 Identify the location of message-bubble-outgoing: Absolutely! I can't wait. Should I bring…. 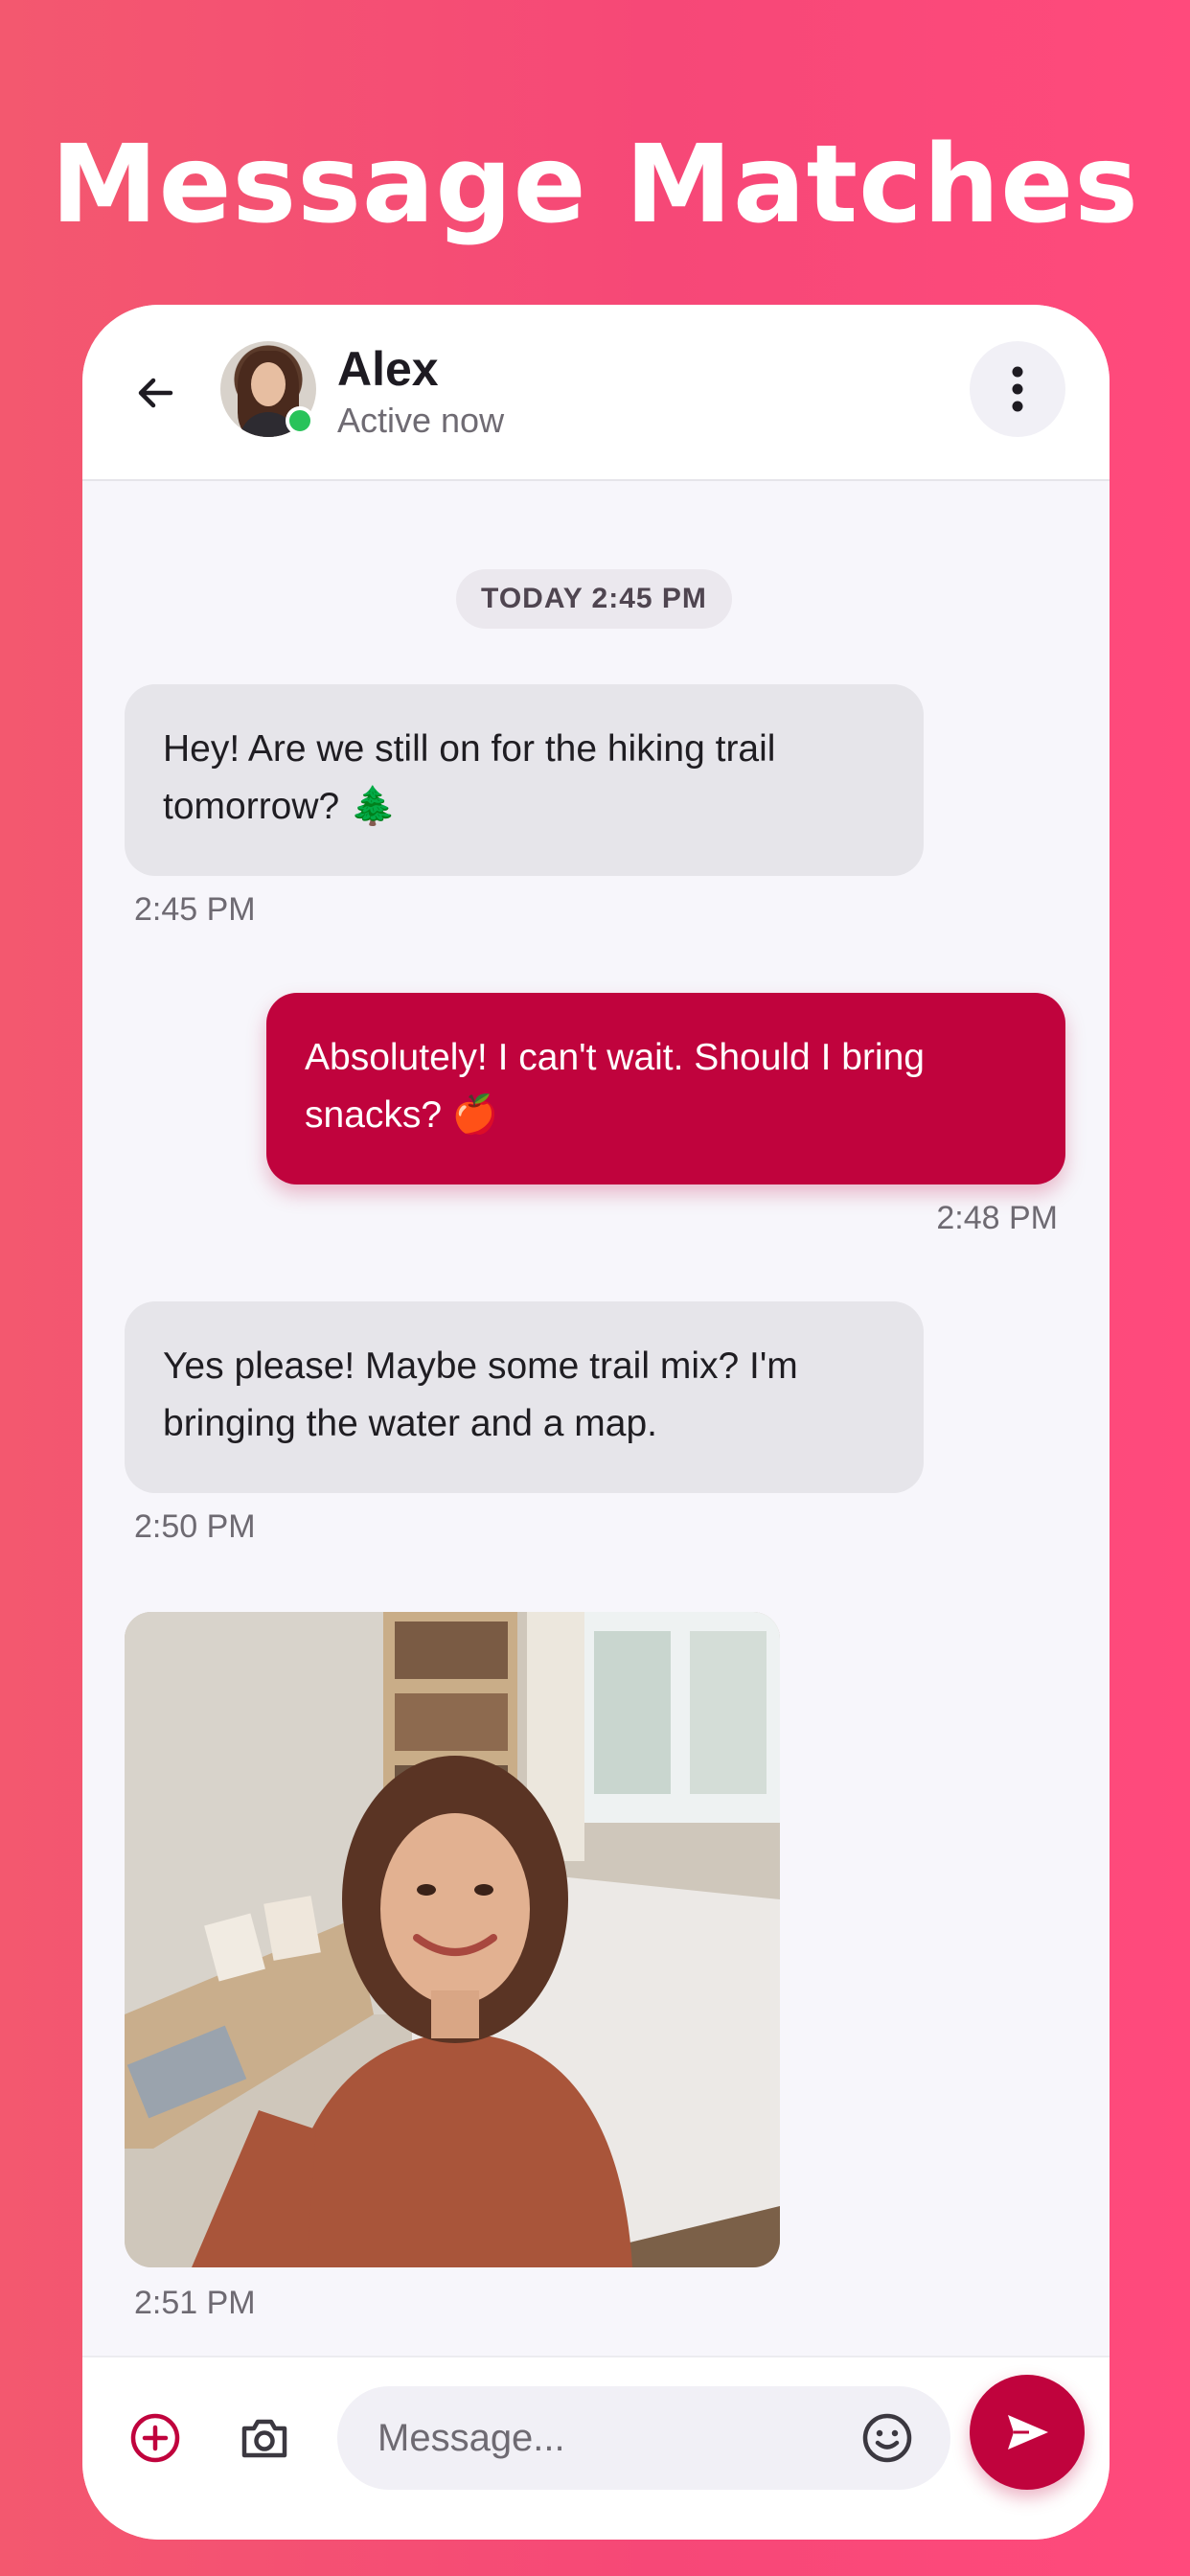
(666, 1088).